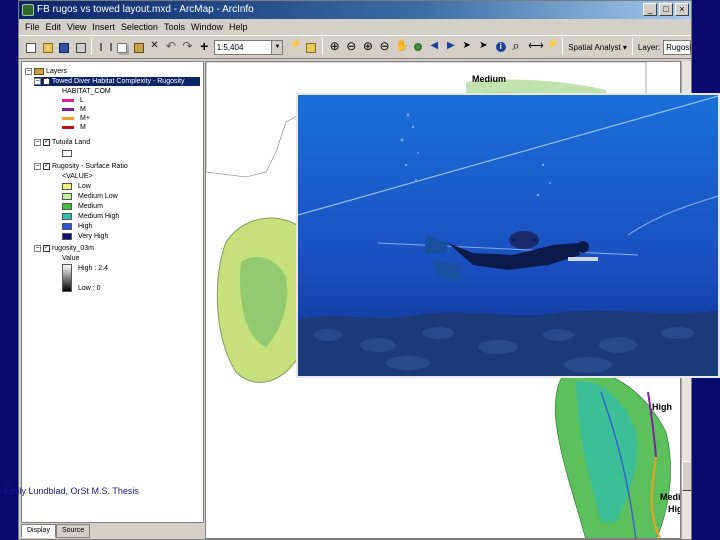 Image resolution: width=720 pixels, height=540 pixels. Describe the element at coordinates (649, 47) in the screenshot. I see `layer-label: Layer:` at that location.